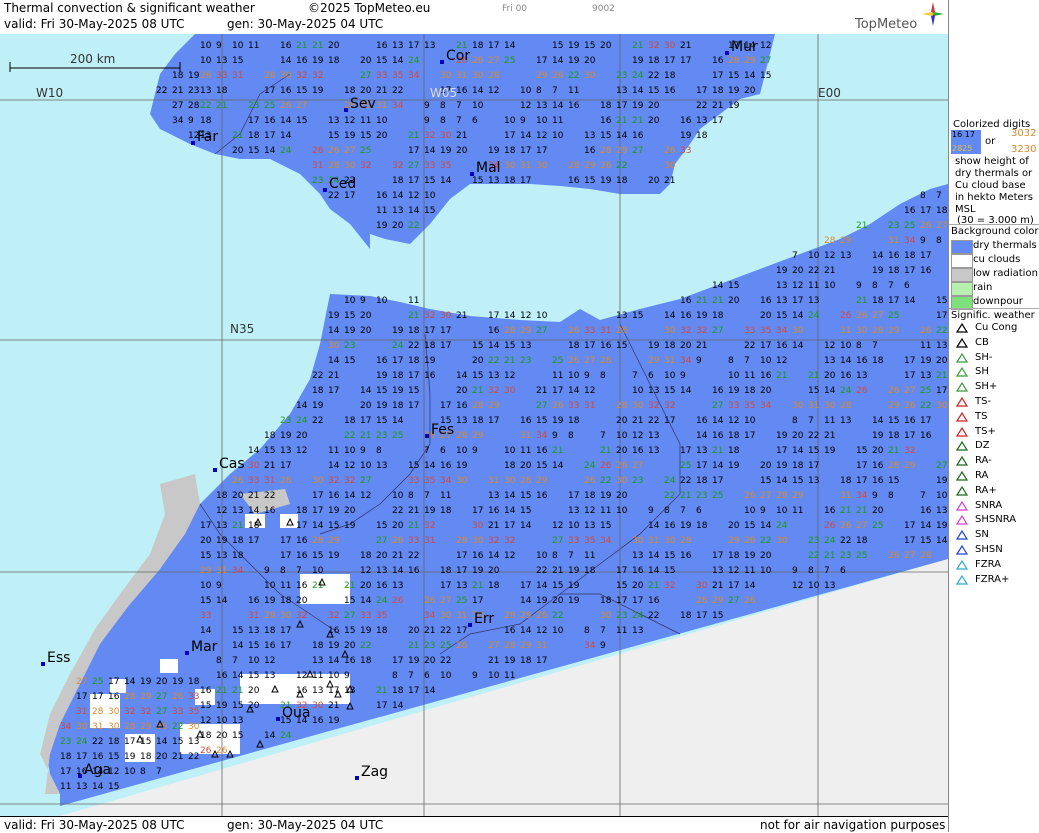 The height and width of the screenshot is (833, 1039). What do you see at coordinates (998, 301) in the screenshot?
I see `legend-bg-label-4: downpour` at bounding box center [998, 301].